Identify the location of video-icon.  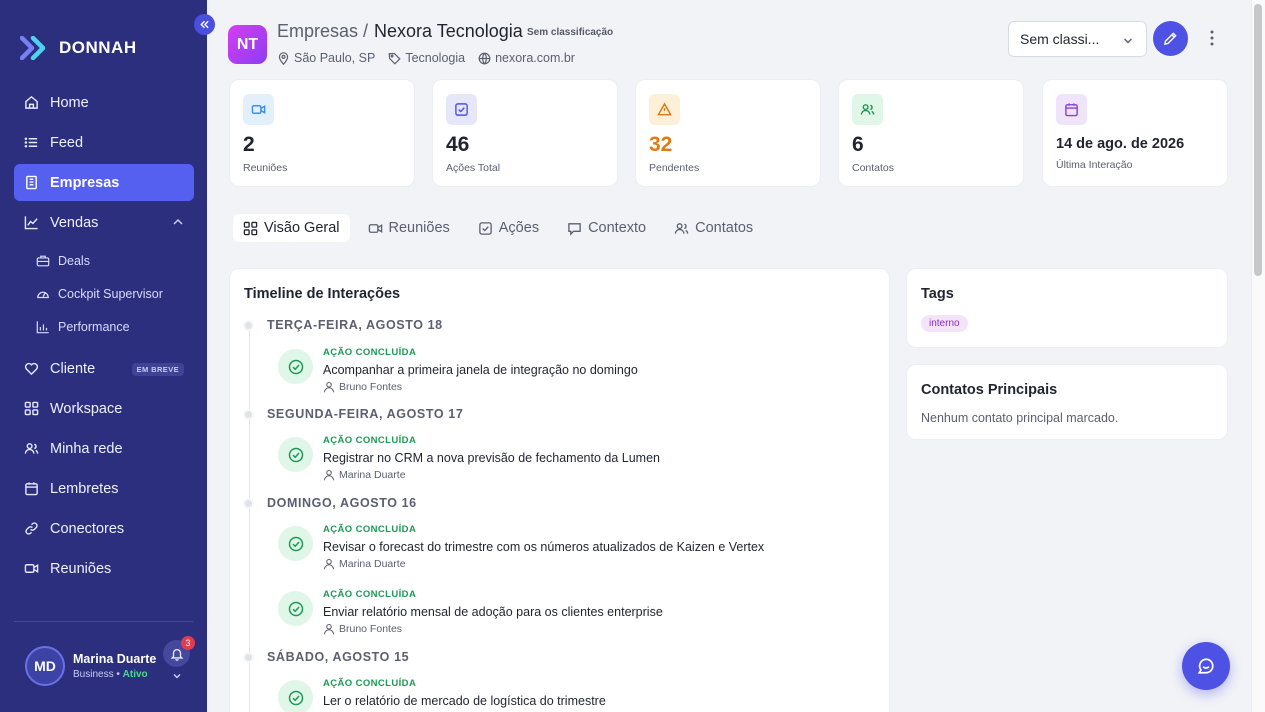
(375, 228).